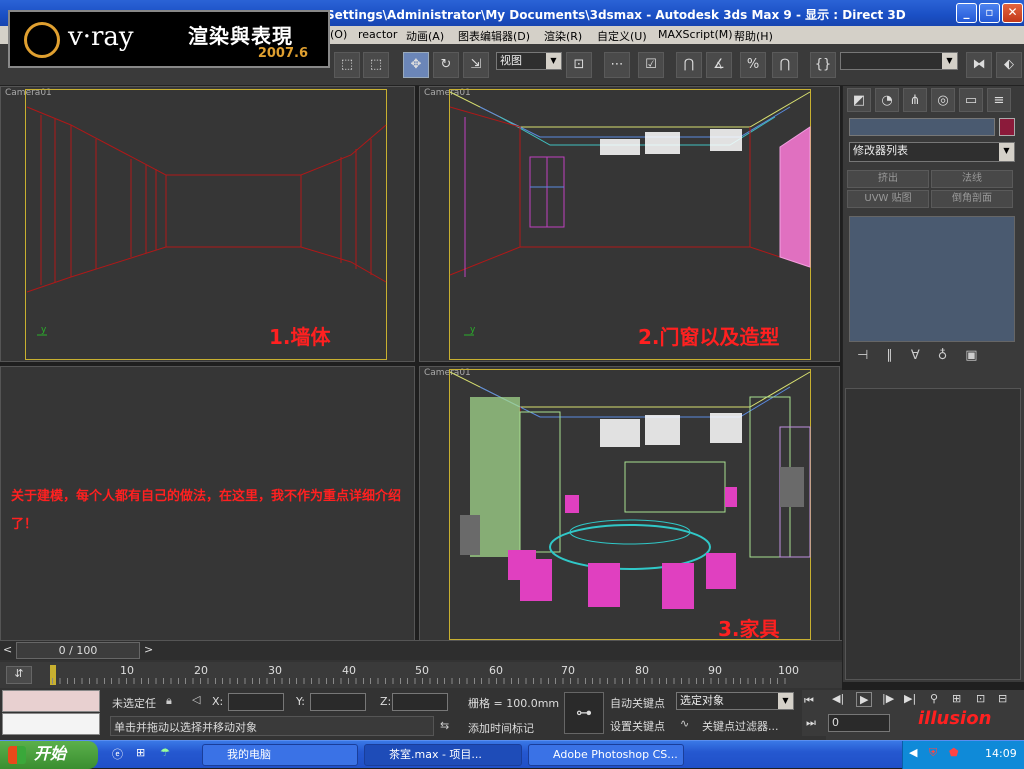 The image size is (1024, 769). I want to click on network-icon: ⊞, so click(140, 752).